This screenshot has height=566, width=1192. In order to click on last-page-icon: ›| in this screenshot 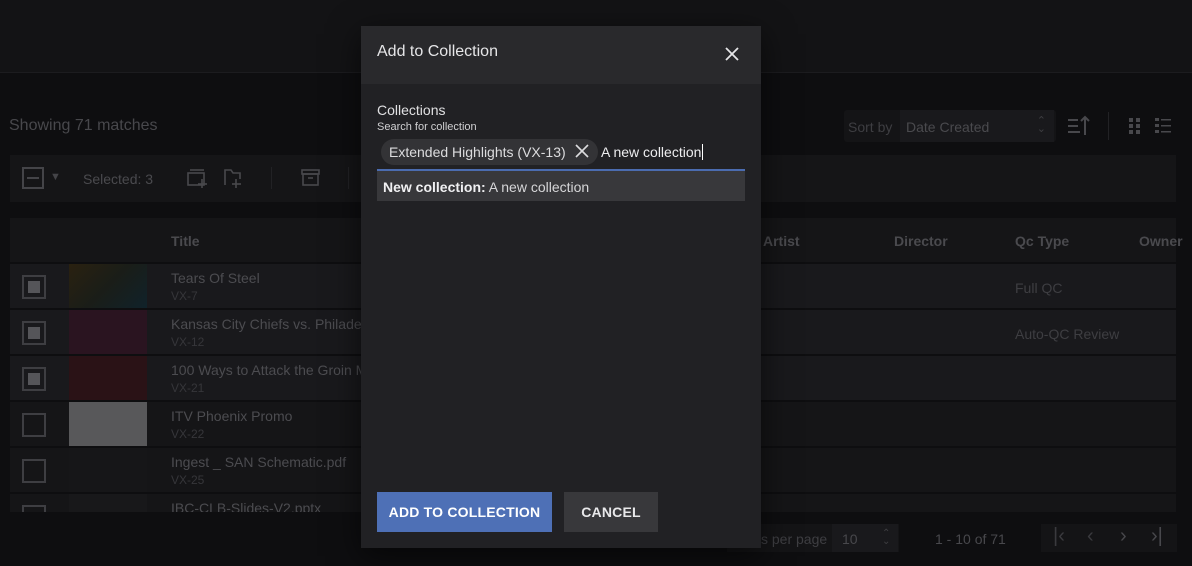, I will do `click(1157, 536)`.